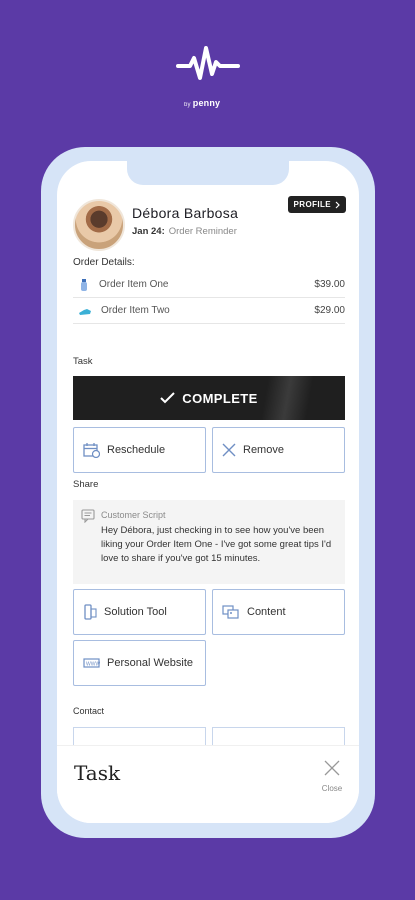 This screenshot has height=900, width=415. What do you see at coordinates (208, 63) in the screenshot?
I see `penny-logo` at bounding box center [208, 63].